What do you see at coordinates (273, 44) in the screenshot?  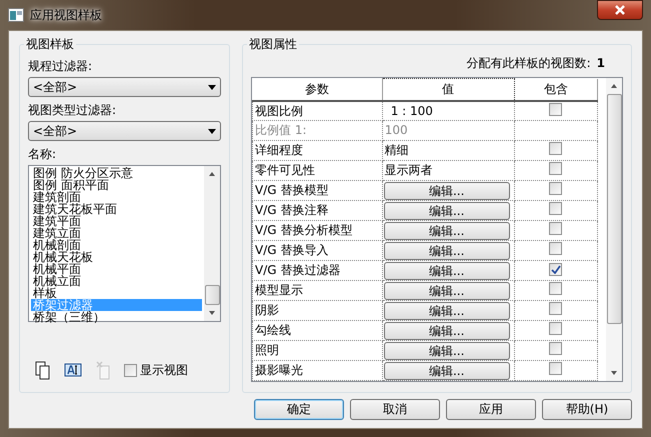 I see `group-title: 视图属性` at bounding box center [273, 44].